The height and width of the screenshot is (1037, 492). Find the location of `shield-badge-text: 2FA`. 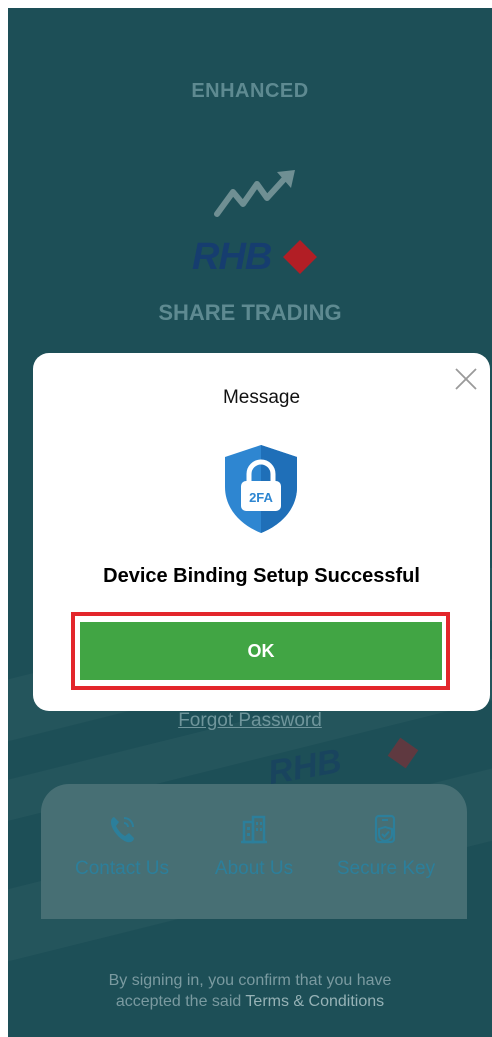

shield-badge-text: 2FA is located at coordinates (261, 497).